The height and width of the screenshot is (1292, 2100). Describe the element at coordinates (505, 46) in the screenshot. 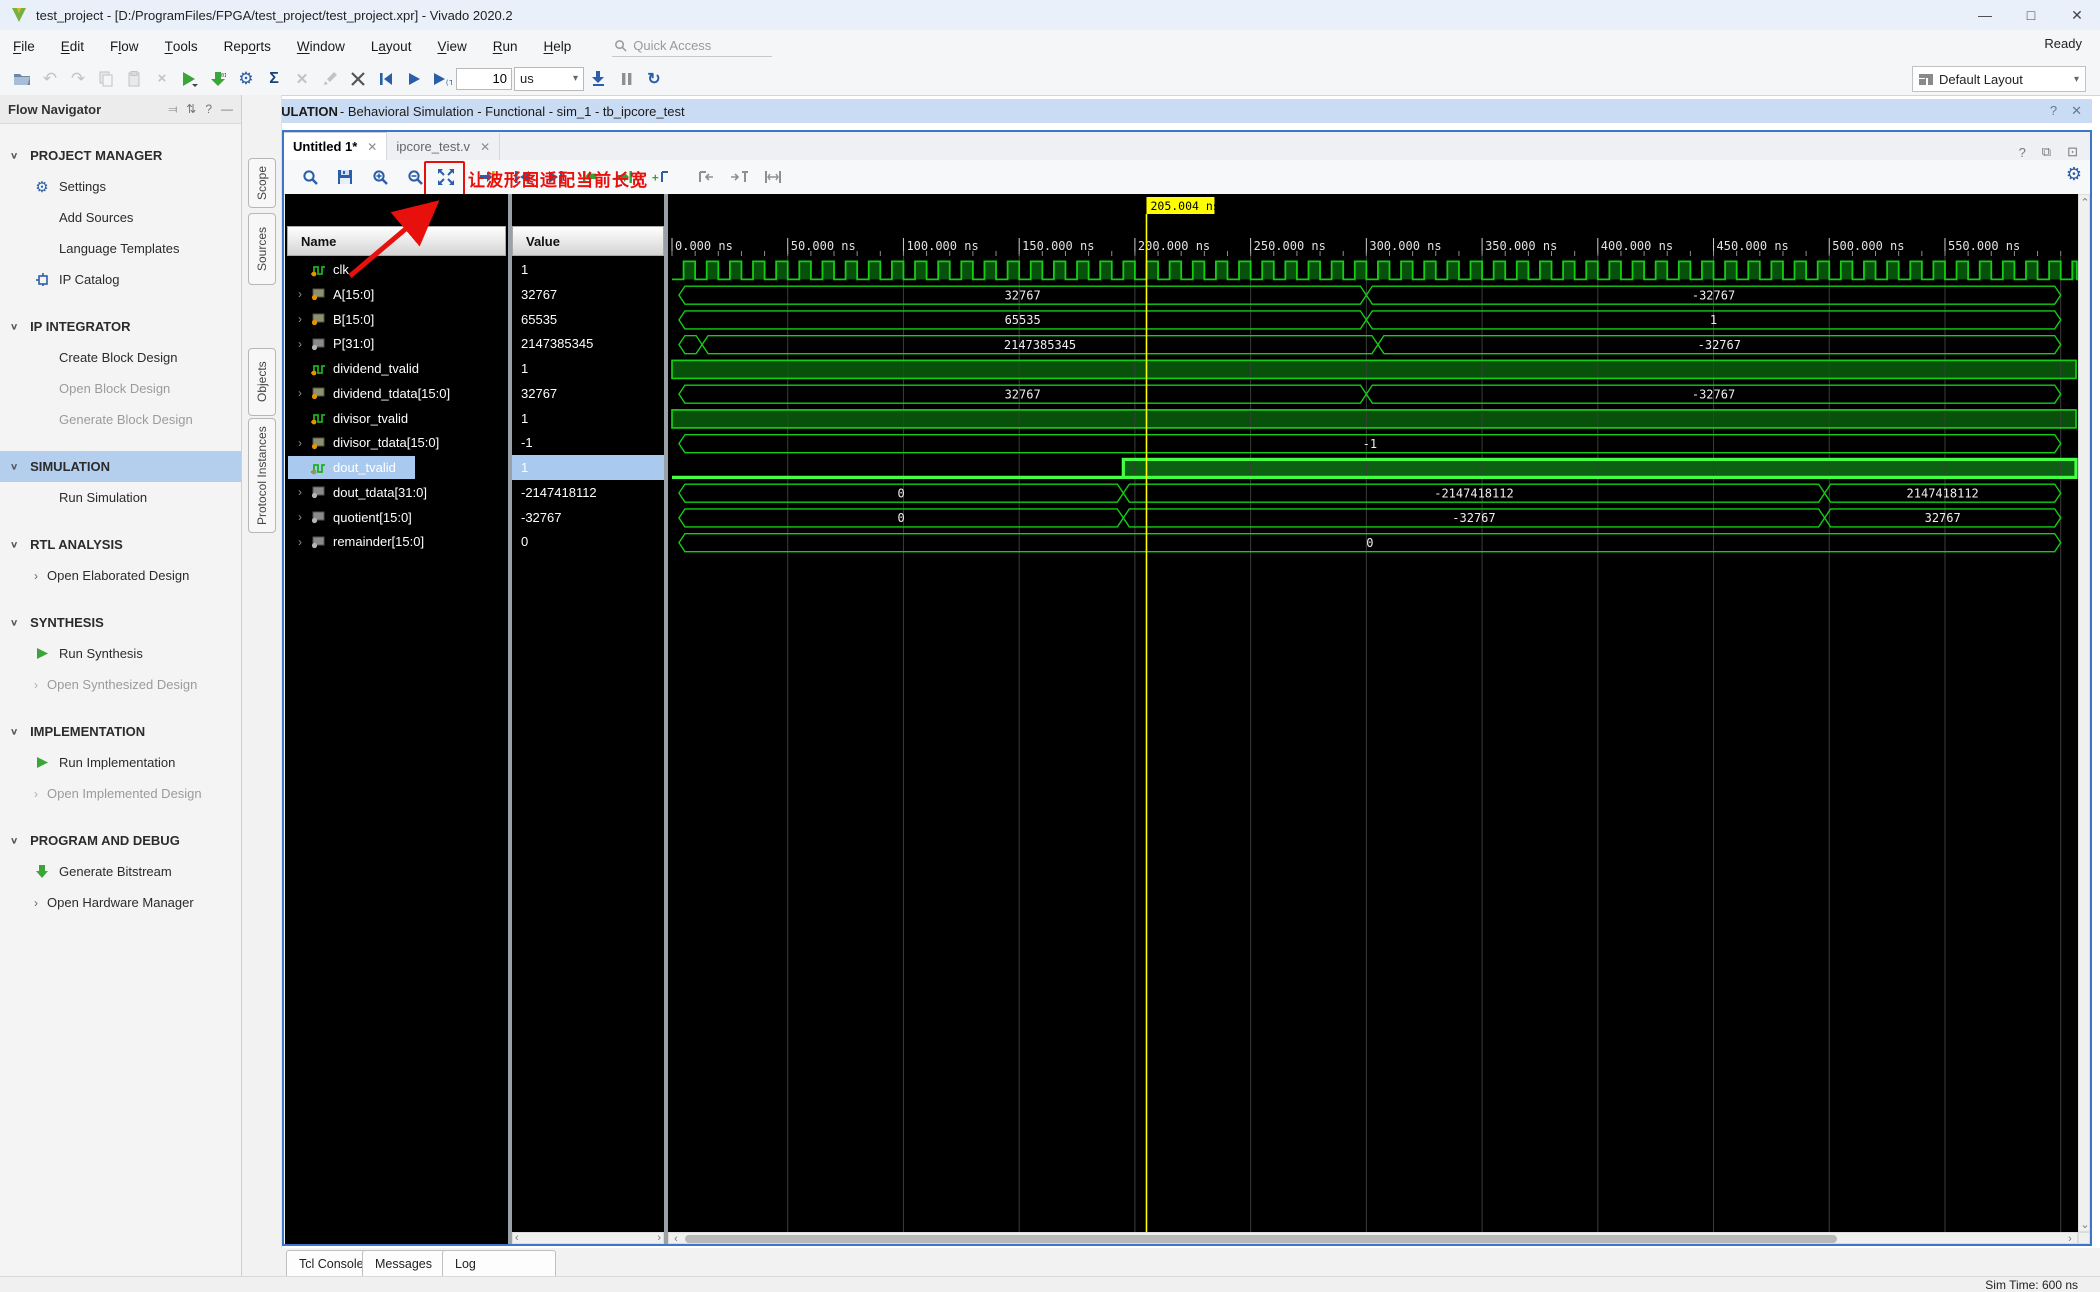

I see `menu-run: Run` at that location.